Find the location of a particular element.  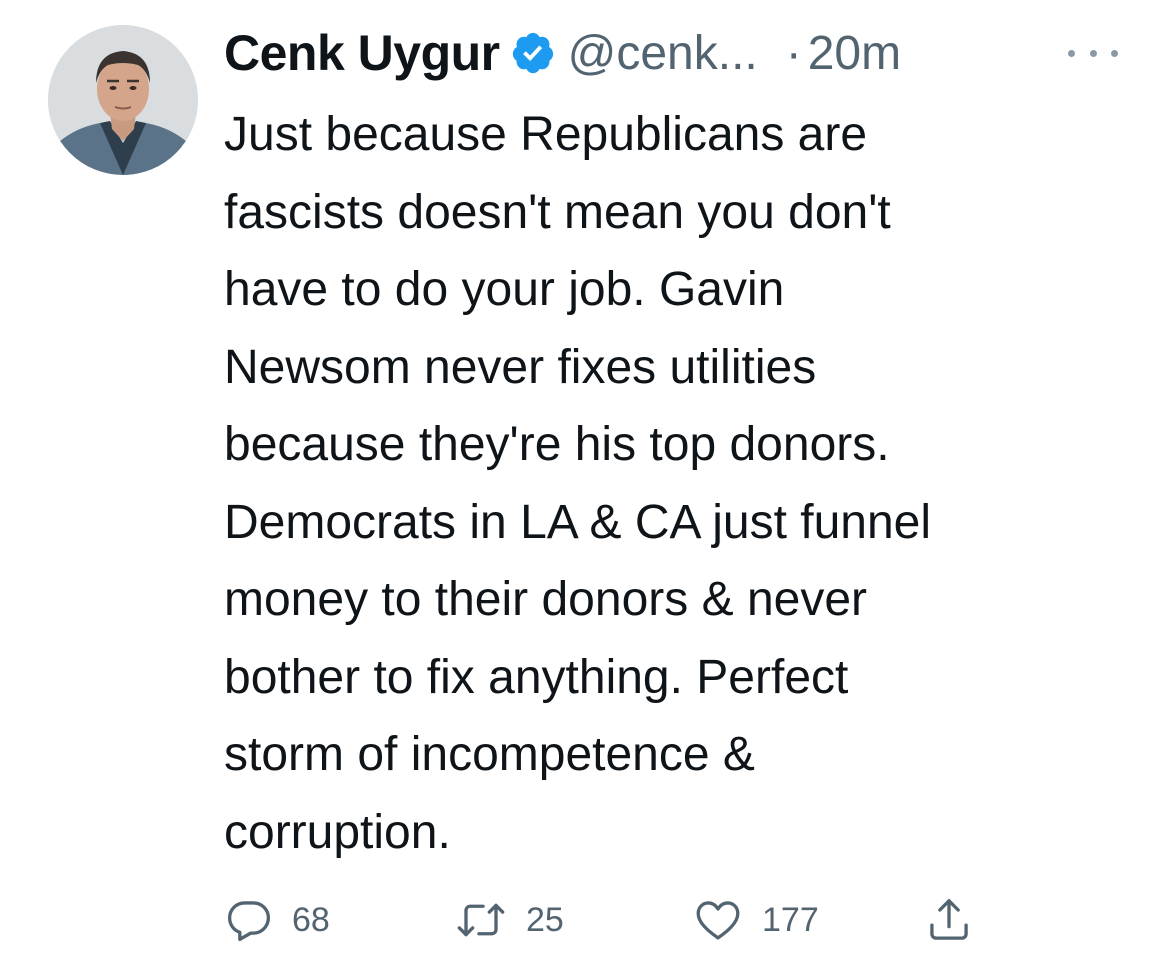

tweet-text-line: Democrats in LA & CA just funnel is located at coordinates (578, 522).